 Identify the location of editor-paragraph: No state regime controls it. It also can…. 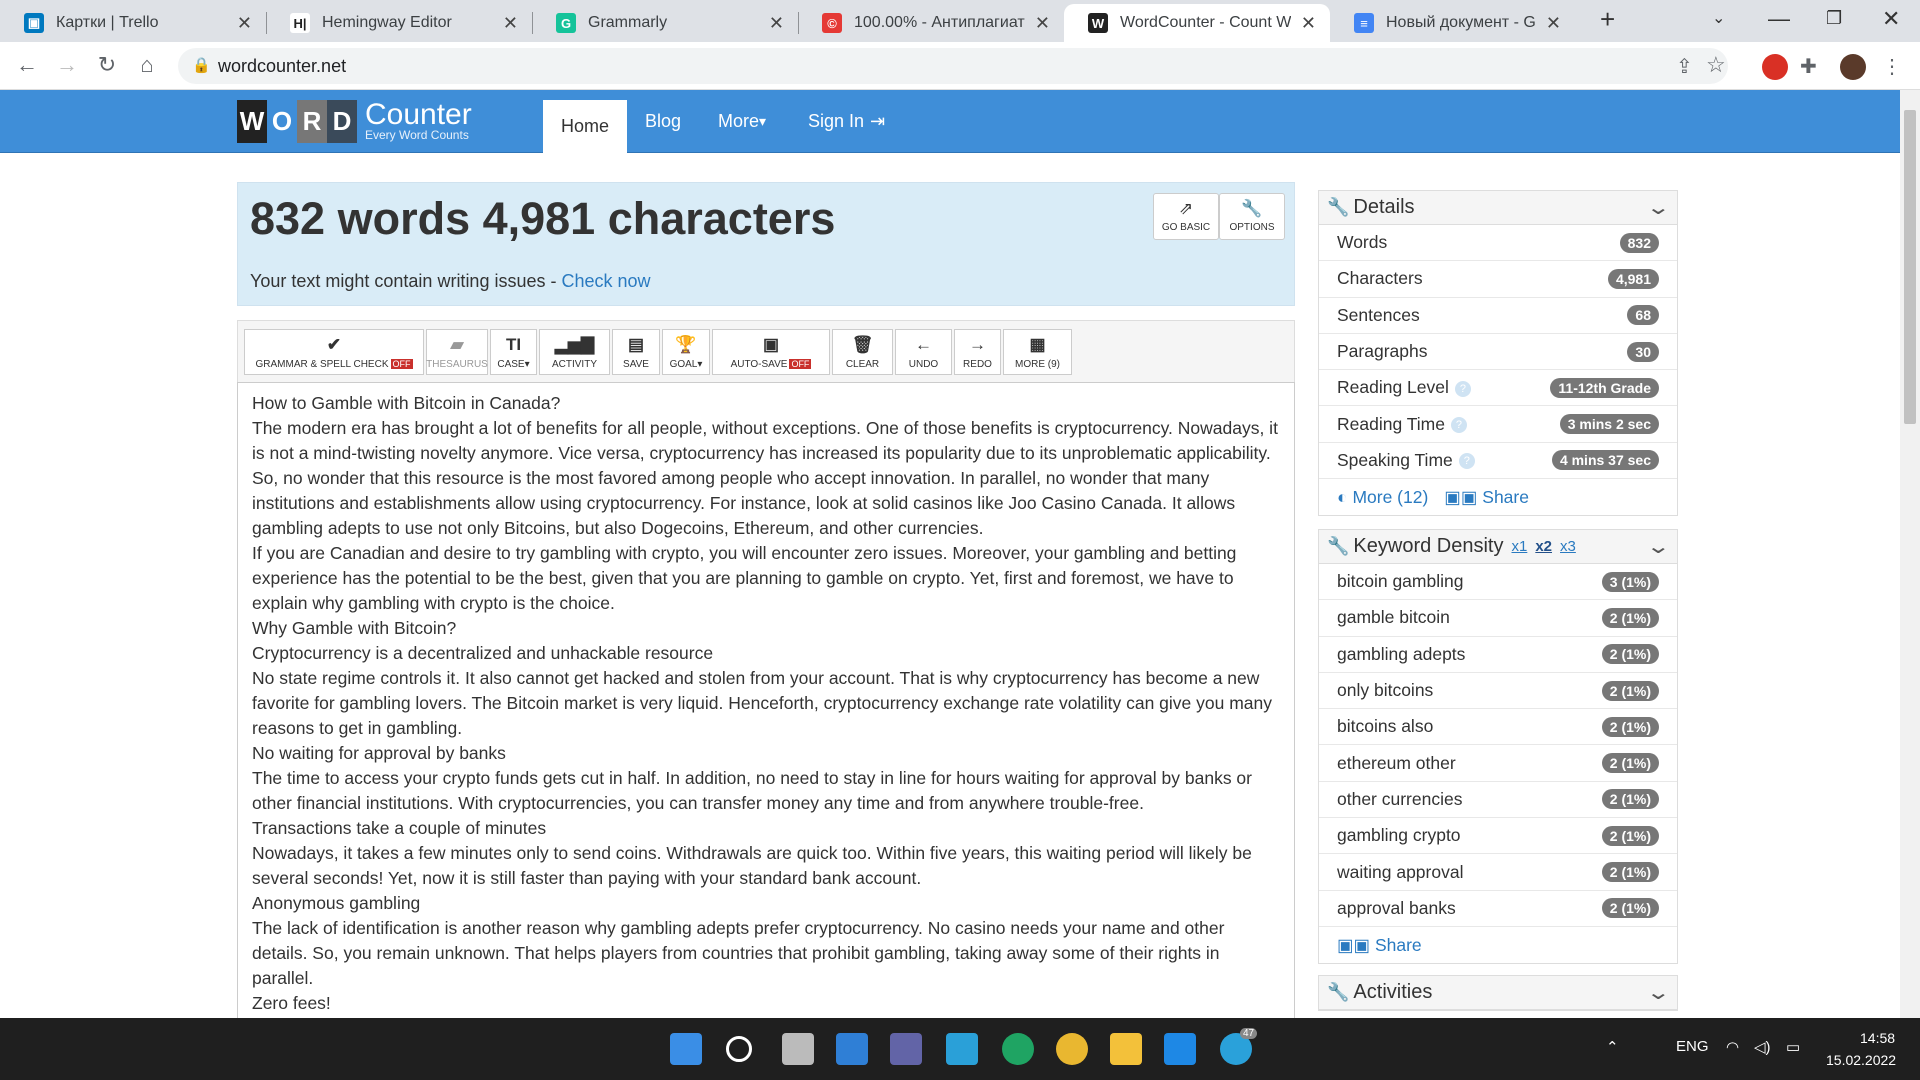
(766, 703).